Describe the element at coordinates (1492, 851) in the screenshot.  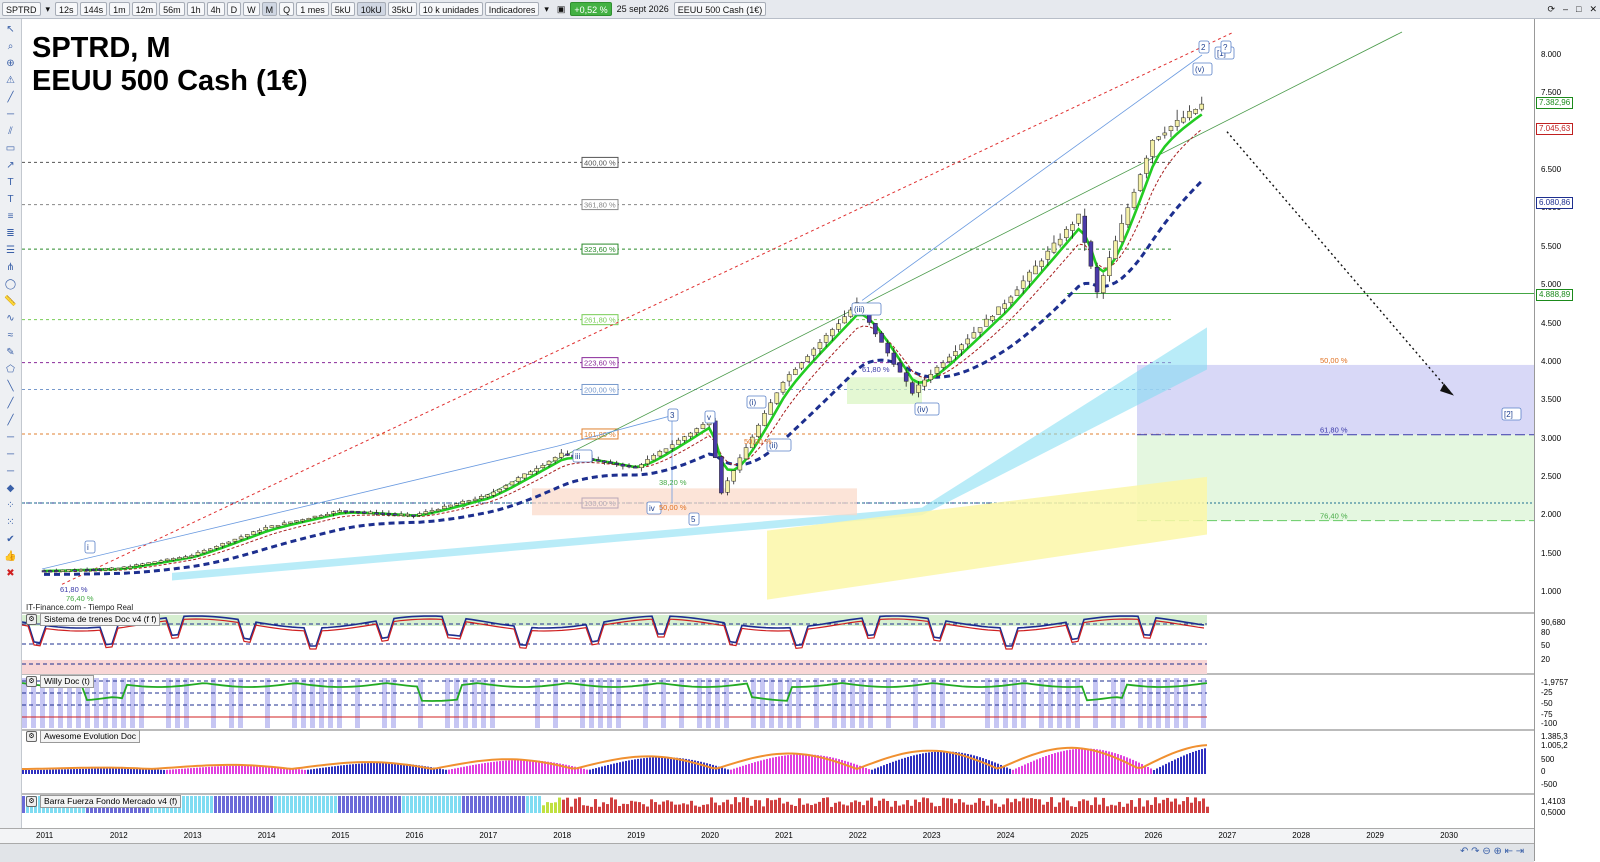
I see `nav-icons: ↶ ↷ ⊖ ⊕ ⇤ ⇥` at that location.